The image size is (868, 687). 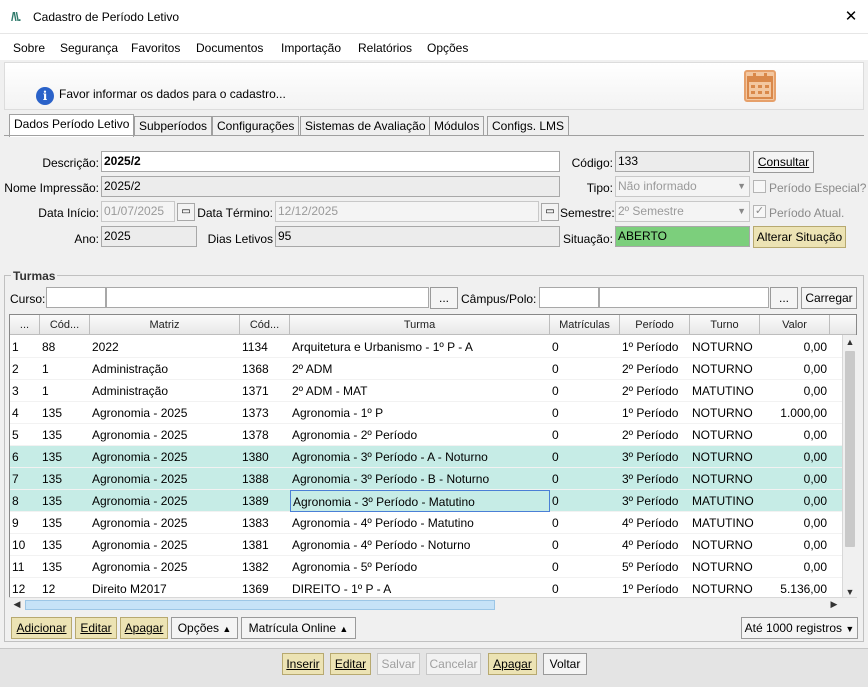 I want to click on adicionar-button: Adicionar, so click(x=41, y=628).